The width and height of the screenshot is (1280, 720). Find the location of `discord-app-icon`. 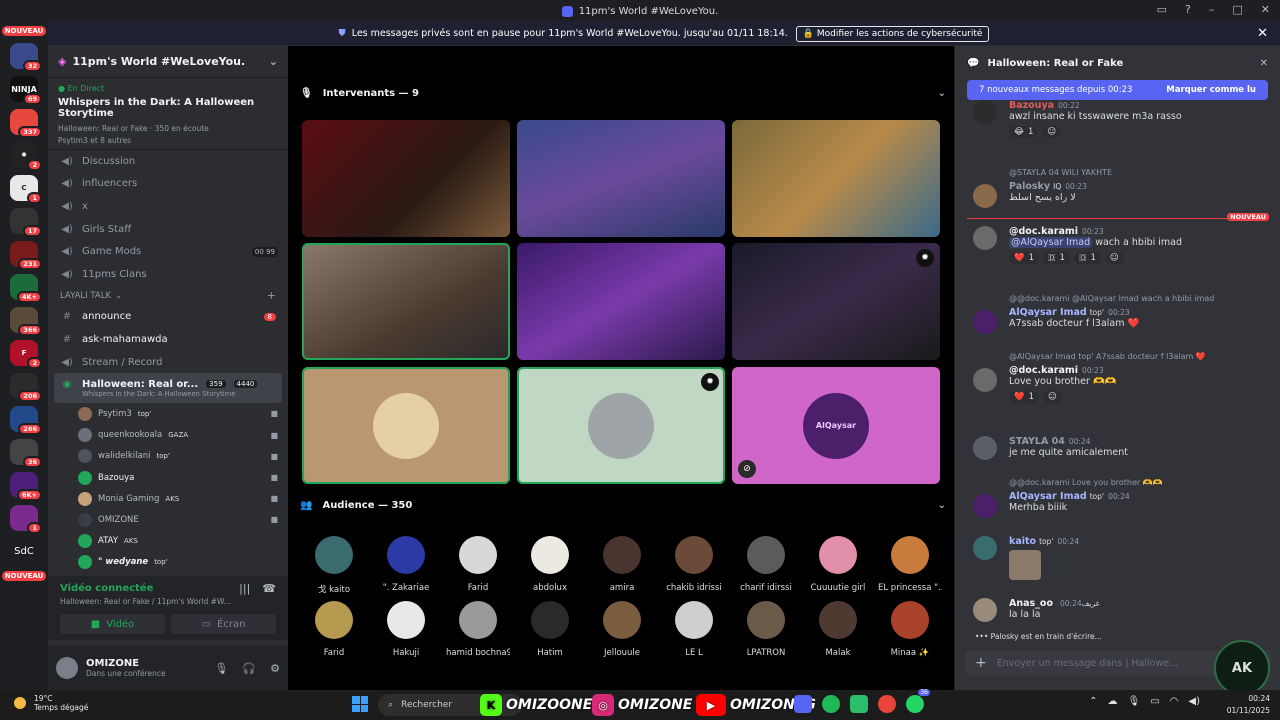

discord-app-icon is located at coordinates (803, 704).